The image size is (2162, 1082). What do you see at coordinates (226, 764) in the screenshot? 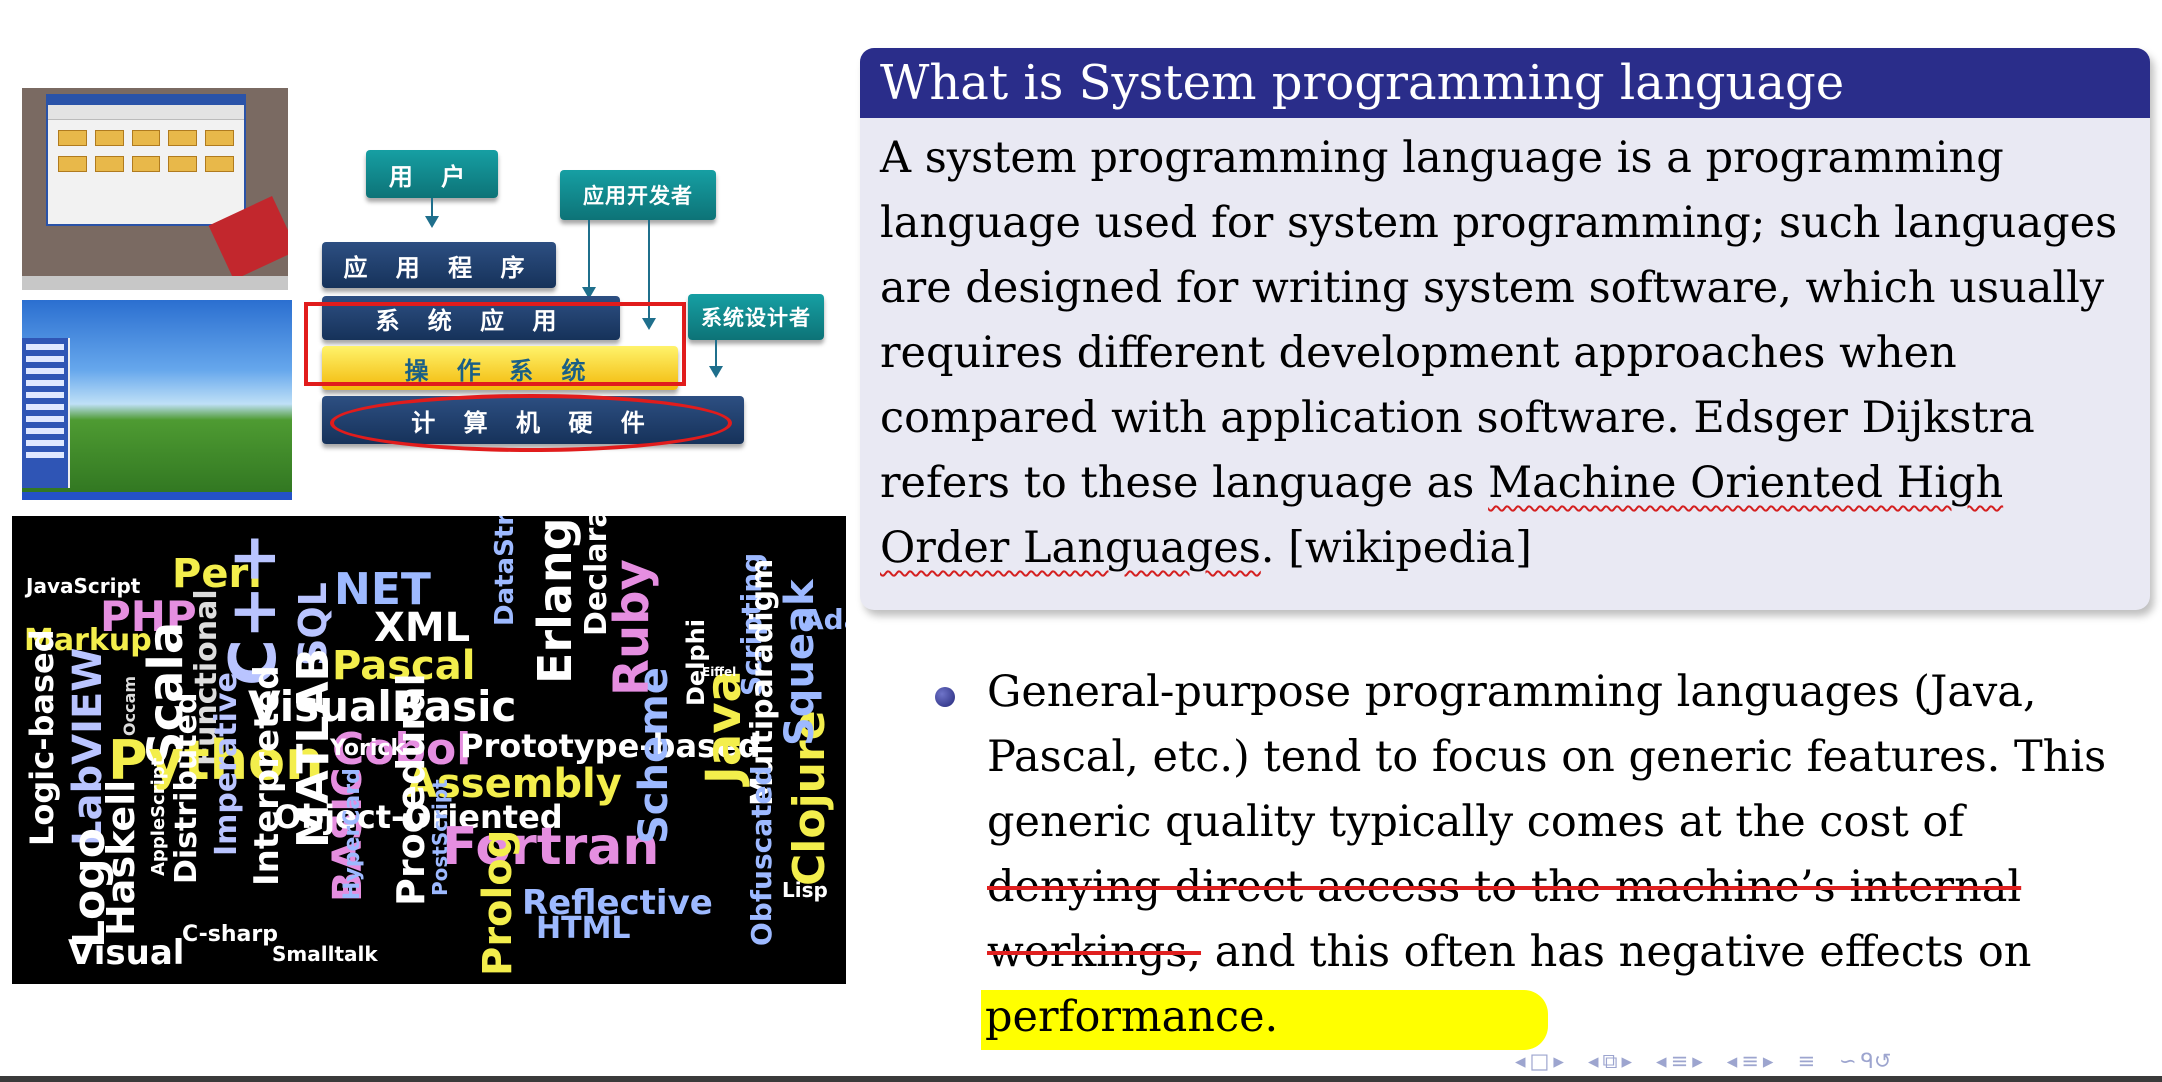
I see `word-cloud-word: Imperative` at bounding box center [226, 764].